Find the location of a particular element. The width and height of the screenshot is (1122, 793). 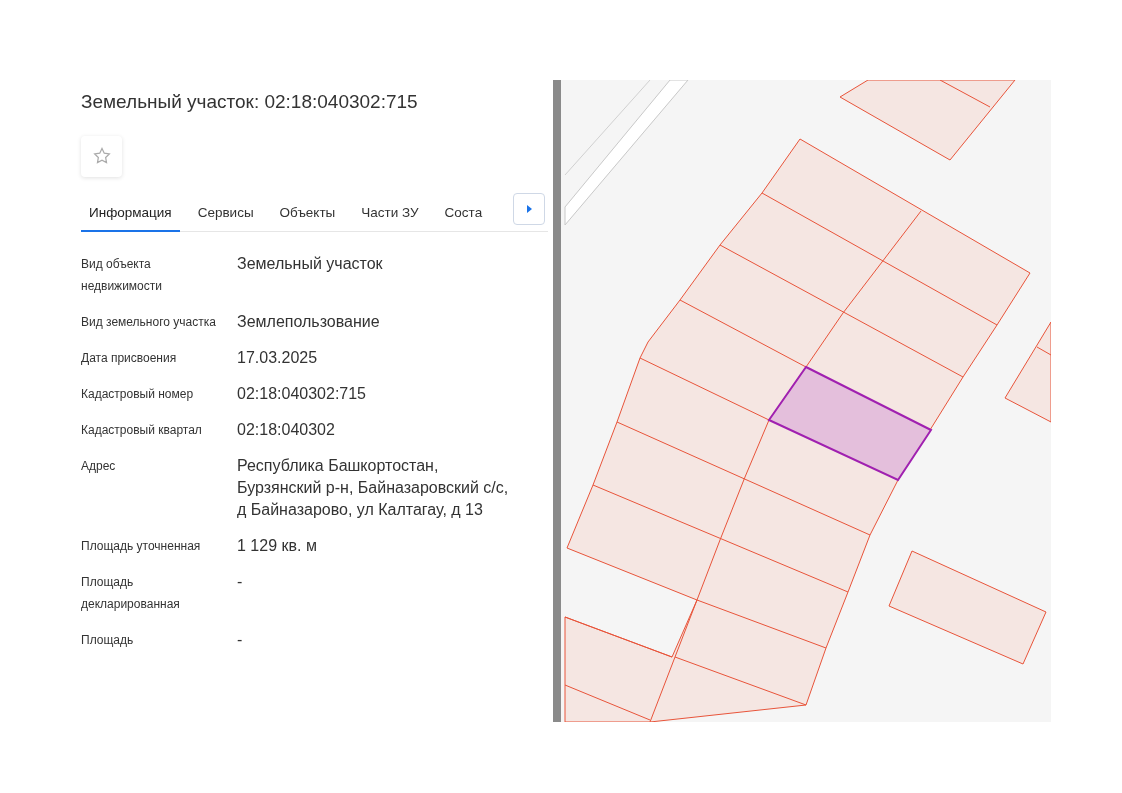

field-label: Кадастровый квартал is located at coordinates (142, 430).